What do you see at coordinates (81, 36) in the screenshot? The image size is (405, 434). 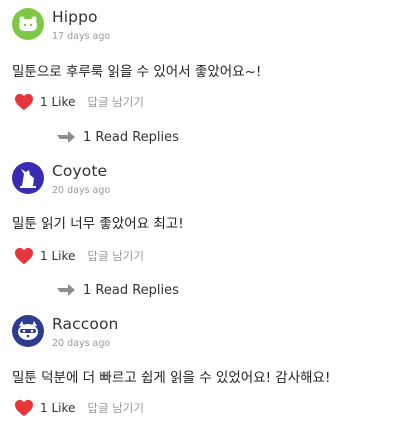 I see `timestamp: 17 days ago` at bounding box center [81, 36].